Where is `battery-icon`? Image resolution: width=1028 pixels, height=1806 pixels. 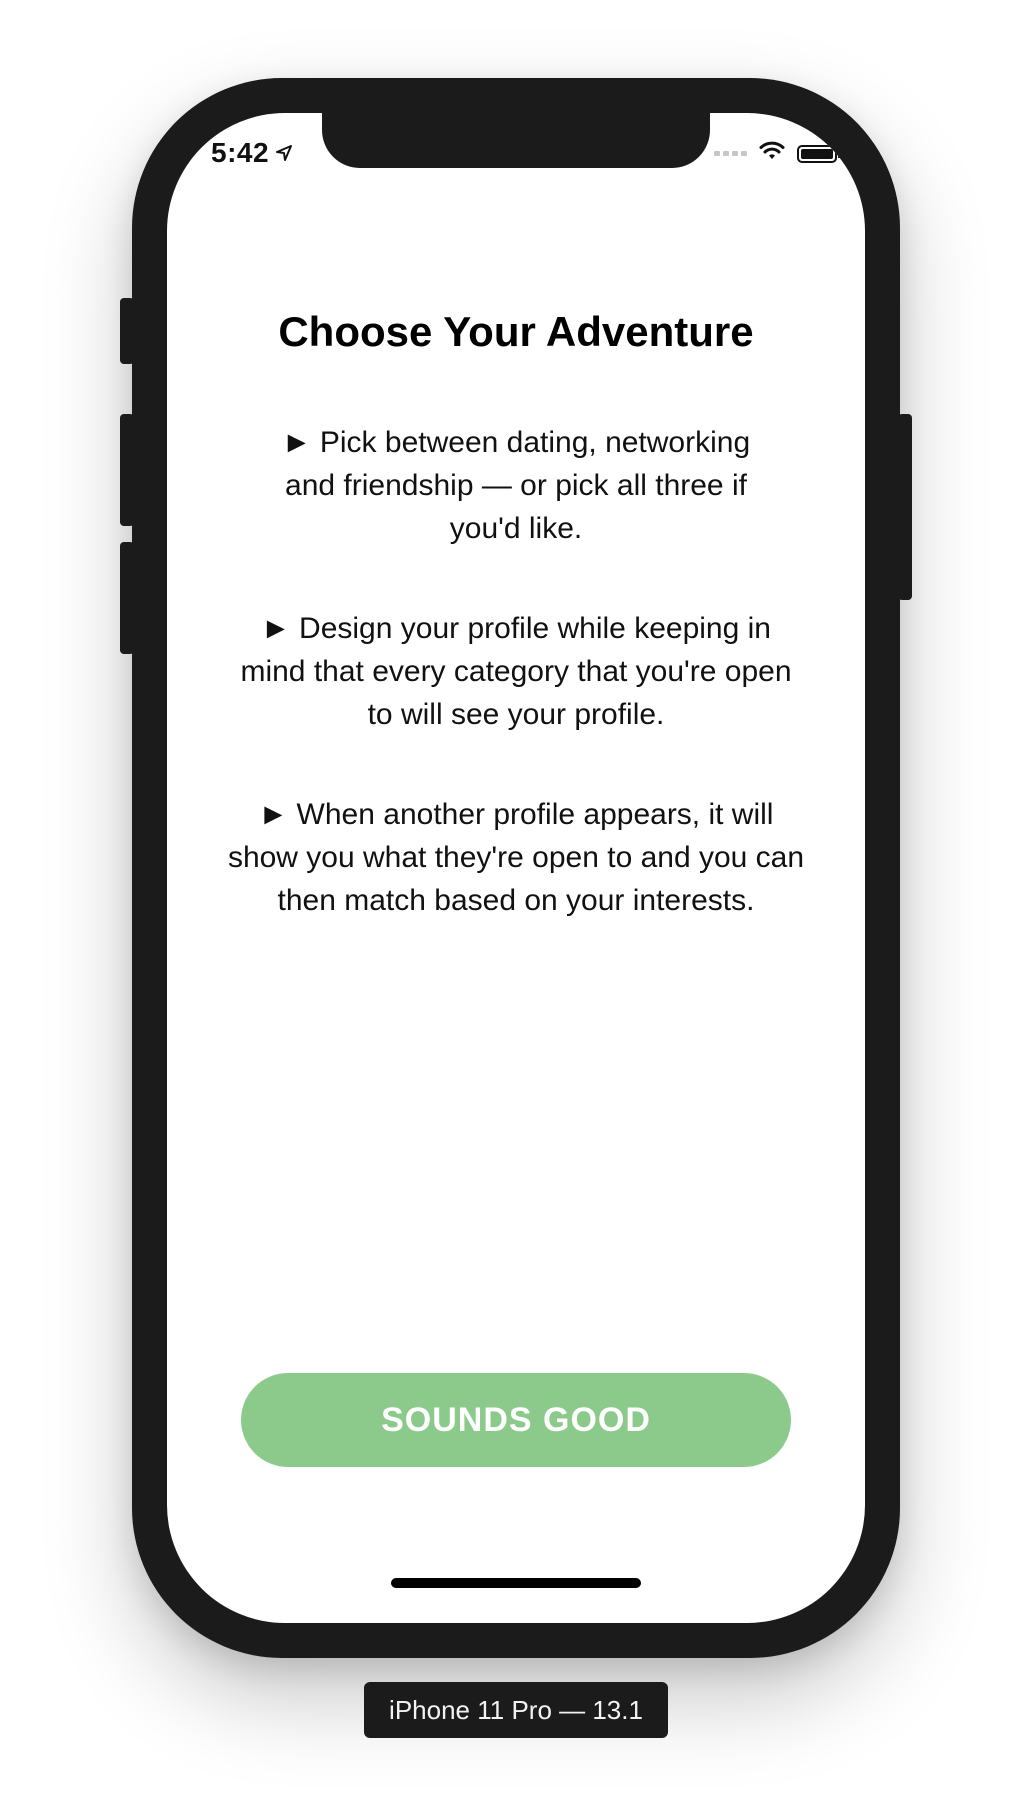 battery-icon is located at coordinates (819, 153).